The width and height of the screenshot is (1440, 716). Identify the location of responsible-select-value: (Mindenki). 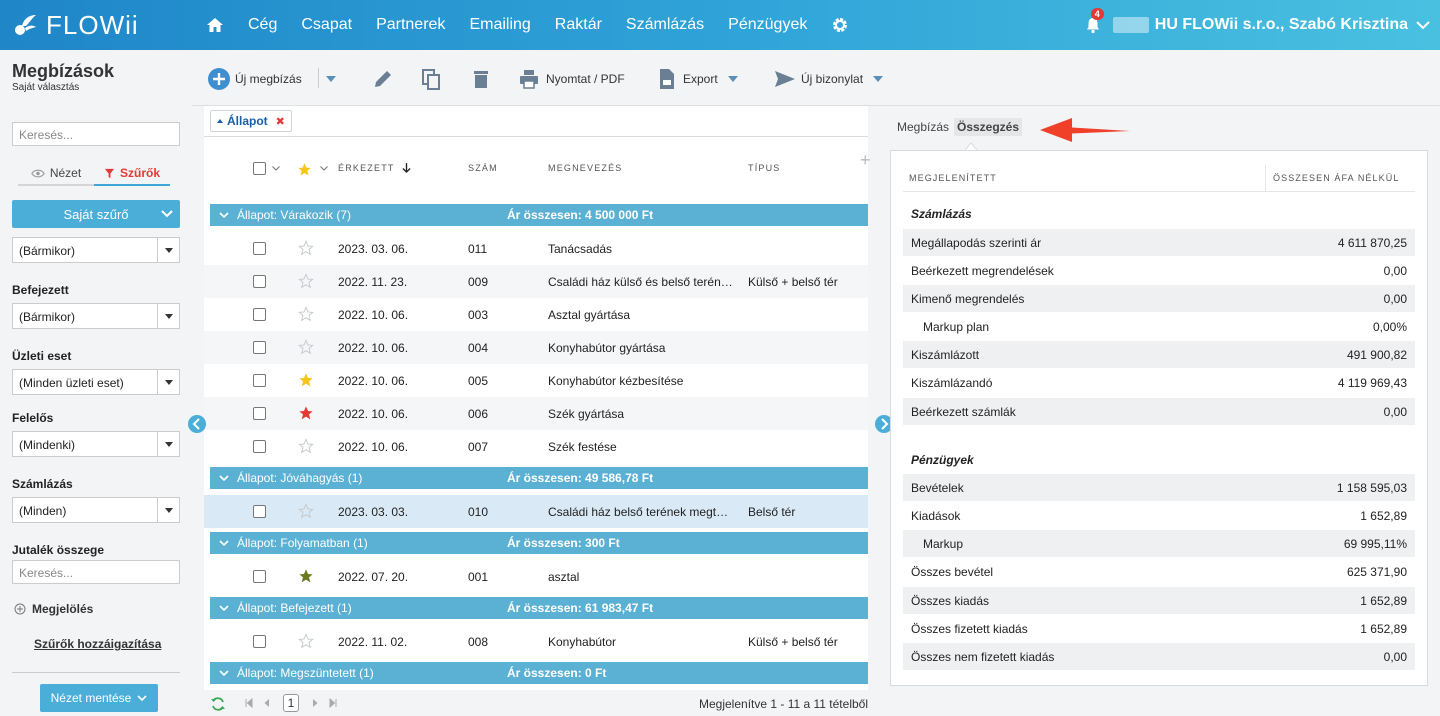
(47, 445).